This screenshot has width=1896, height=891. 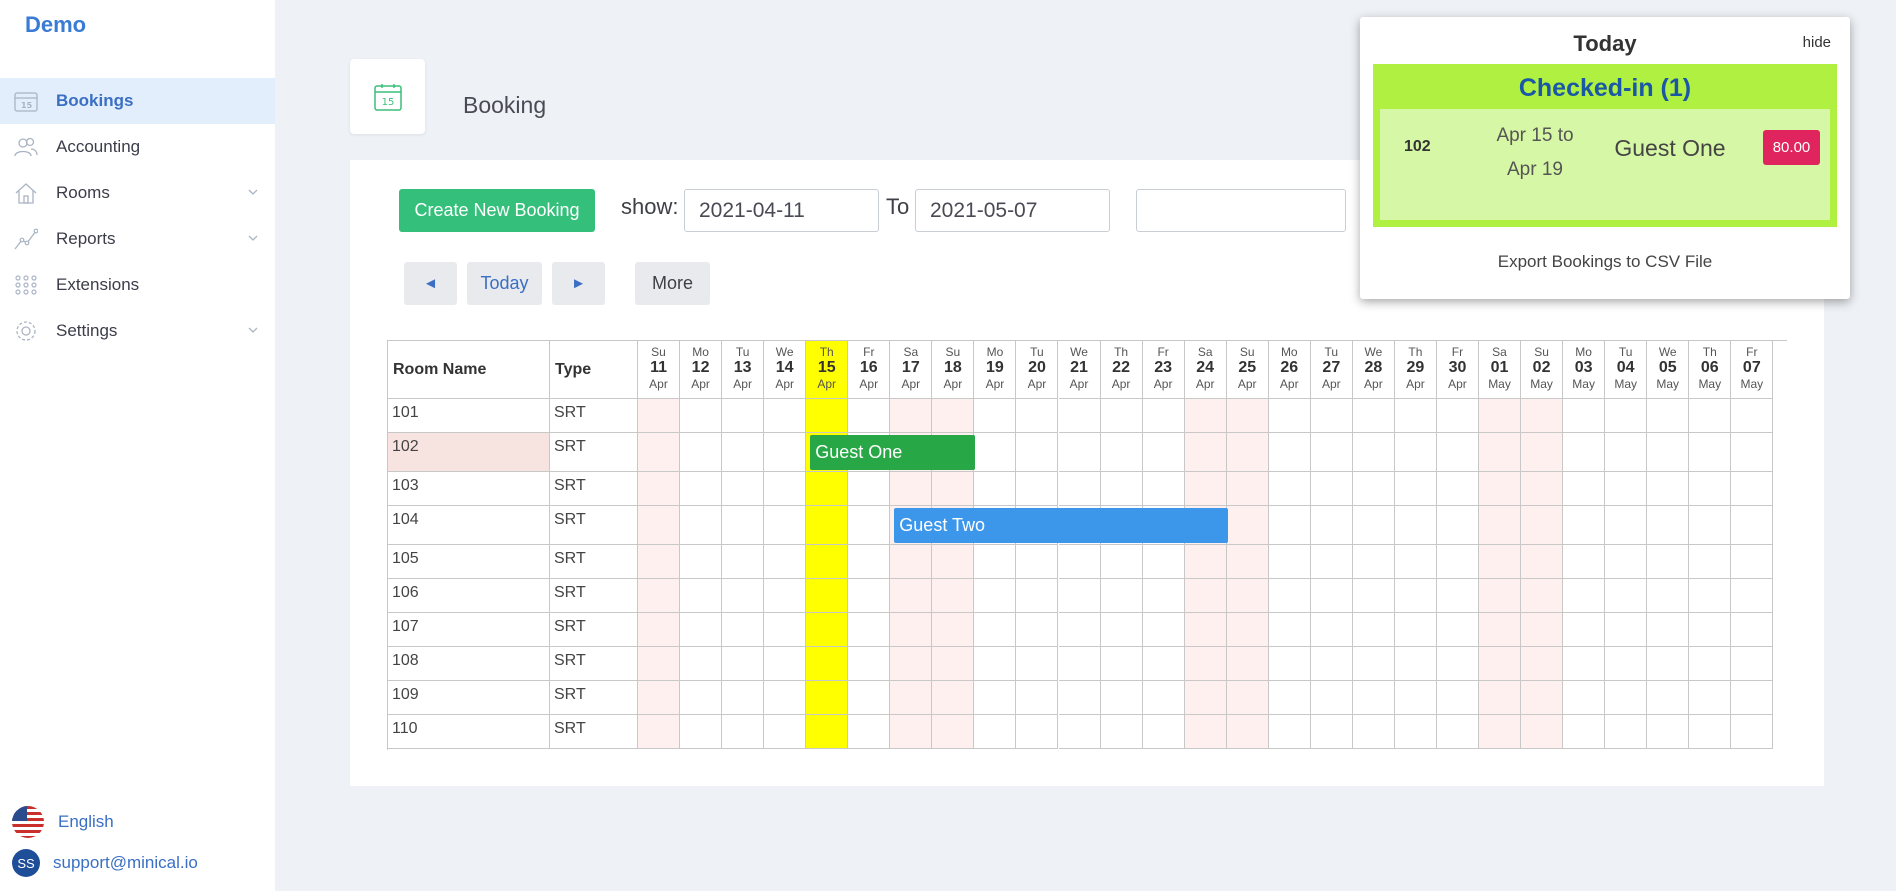 I want to click on room-name-cell: 102, so click(x=469, y=452).